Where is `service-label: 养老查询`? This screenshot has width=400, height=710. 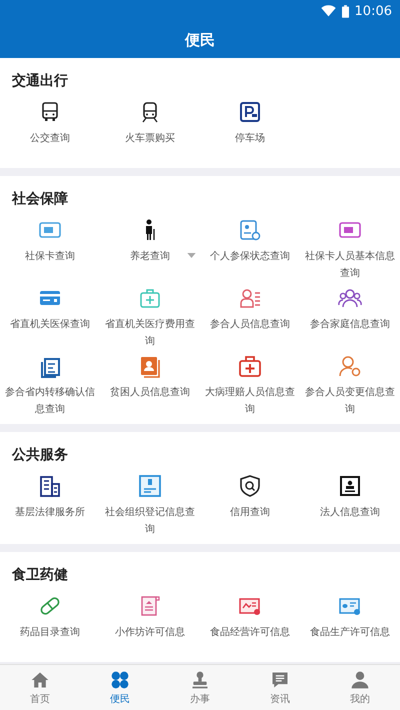
service-label: 养老查询 is located at coordinates (150, 257).